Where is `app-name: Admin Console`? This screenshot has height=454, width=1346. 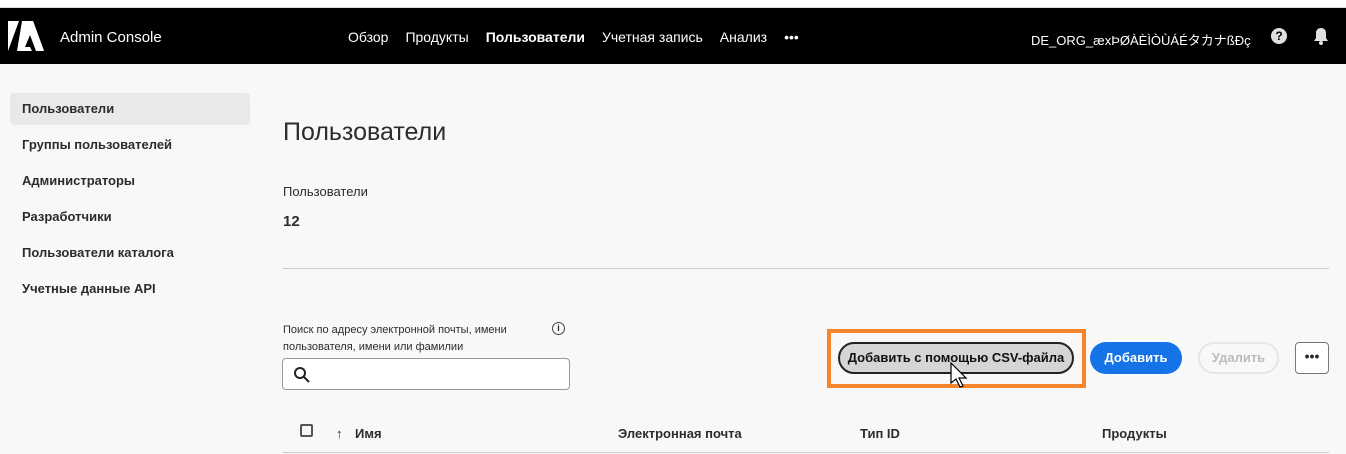
app-name: Admin Console is located at coordinates (111, 37).